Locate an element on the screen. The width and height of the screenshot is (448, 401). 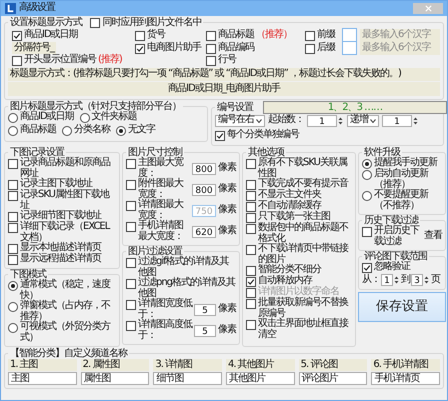
checkbox-label: 忽略验证 is located at coordinates (392, 267).